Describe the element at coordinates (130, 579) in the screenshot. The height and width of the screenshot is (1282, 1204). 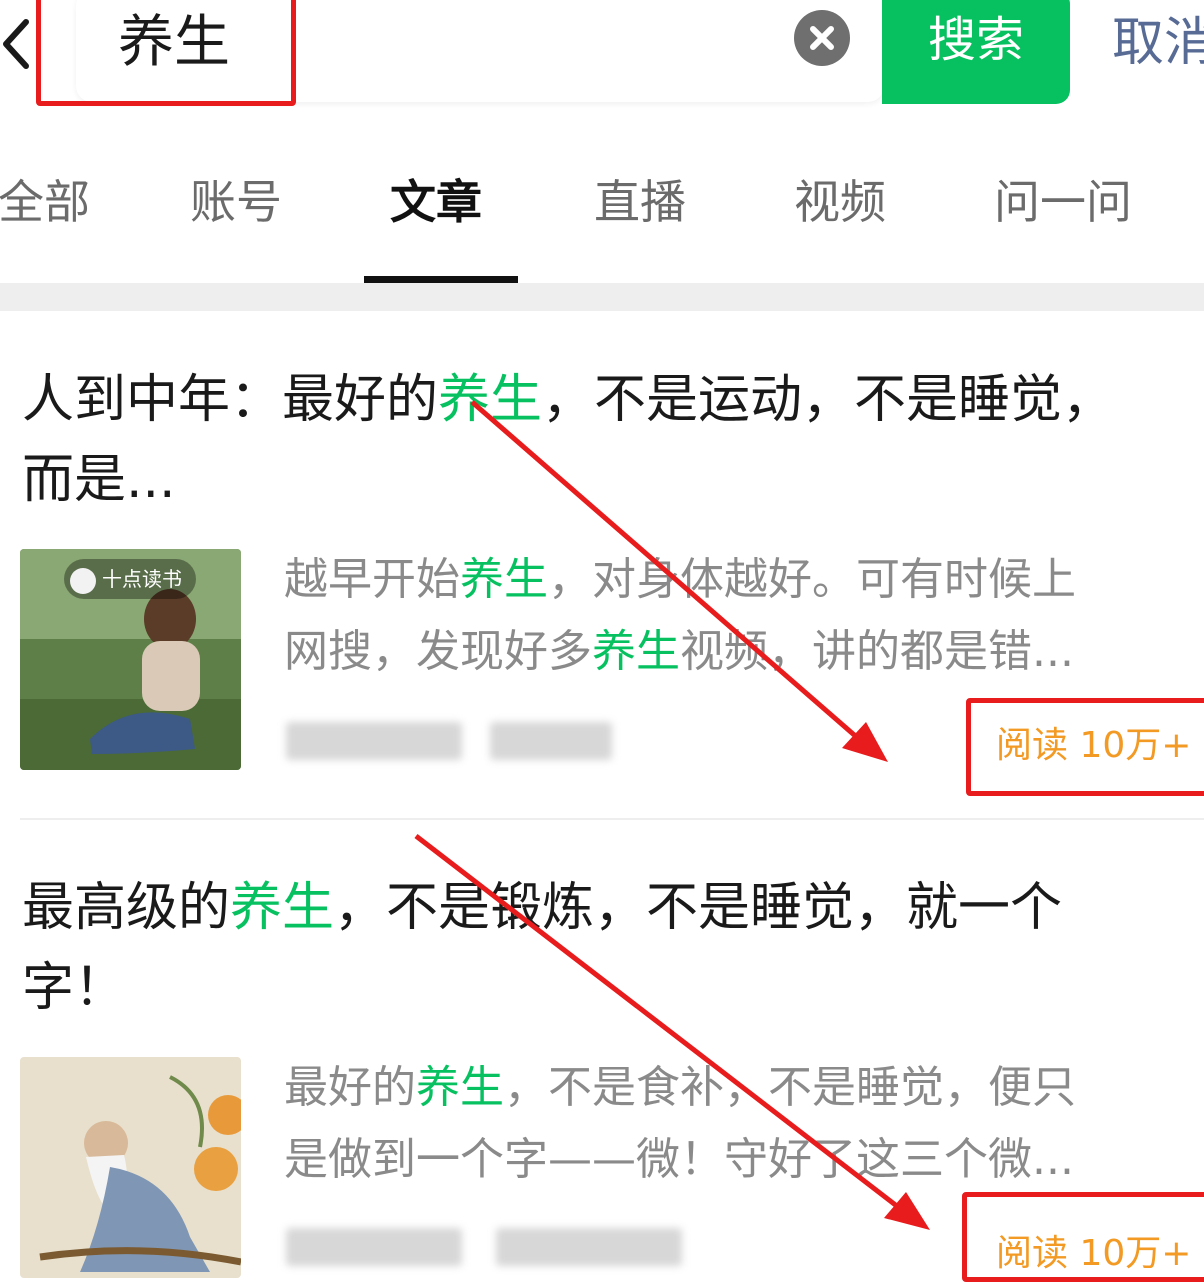
I see `thumbnail-badge: 十点读书` at that location.